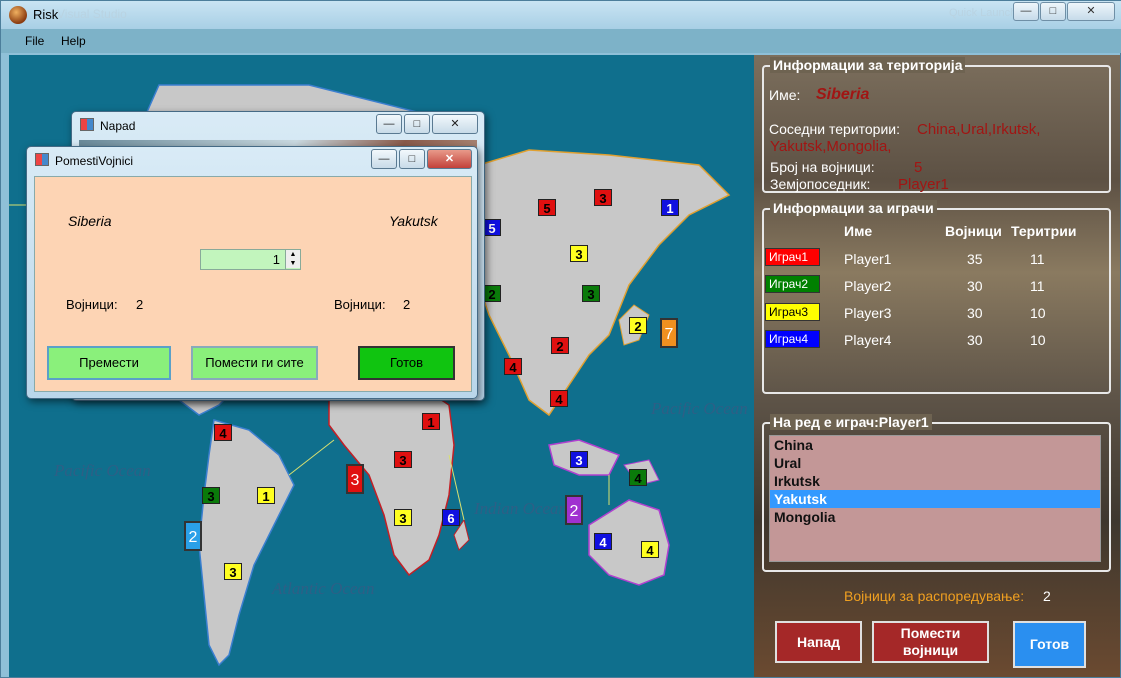  What do you see at coordinates (413, 221) in the screenshot?
I see `to-territory: Yakutsk` at bounding box center [413, 221].